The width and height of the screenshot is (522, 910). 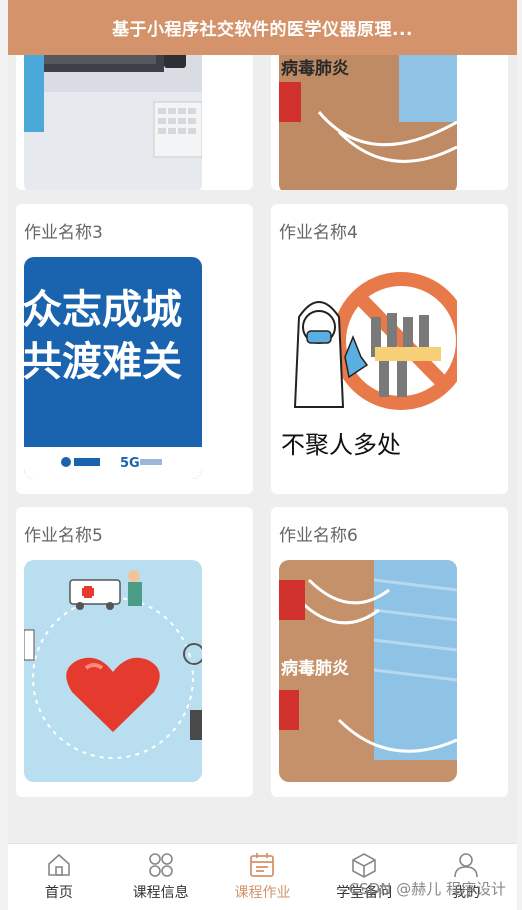 I want to click on health-heart-image, so click(x=113, y=671).